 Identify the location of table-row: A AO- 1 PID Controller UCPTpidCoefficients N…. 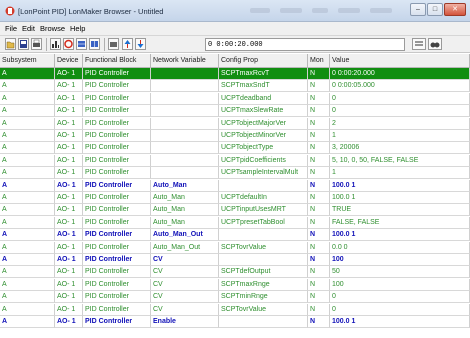
(235, 160).